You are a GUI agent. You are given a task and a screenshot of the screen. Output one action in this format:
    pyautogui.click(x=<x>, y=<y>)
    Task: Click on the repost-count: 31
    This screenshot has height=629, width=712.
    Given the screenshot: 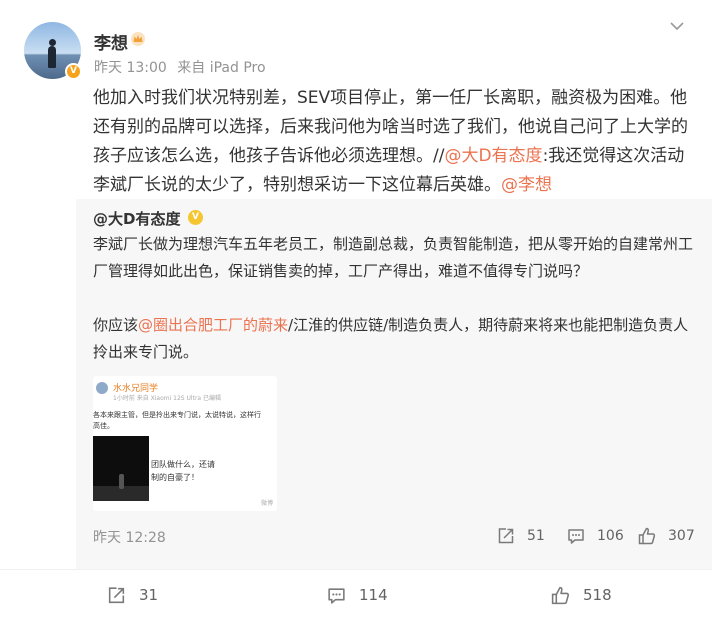 What is the action you would take?
    pyautogui.click(x=149, y=595)
    